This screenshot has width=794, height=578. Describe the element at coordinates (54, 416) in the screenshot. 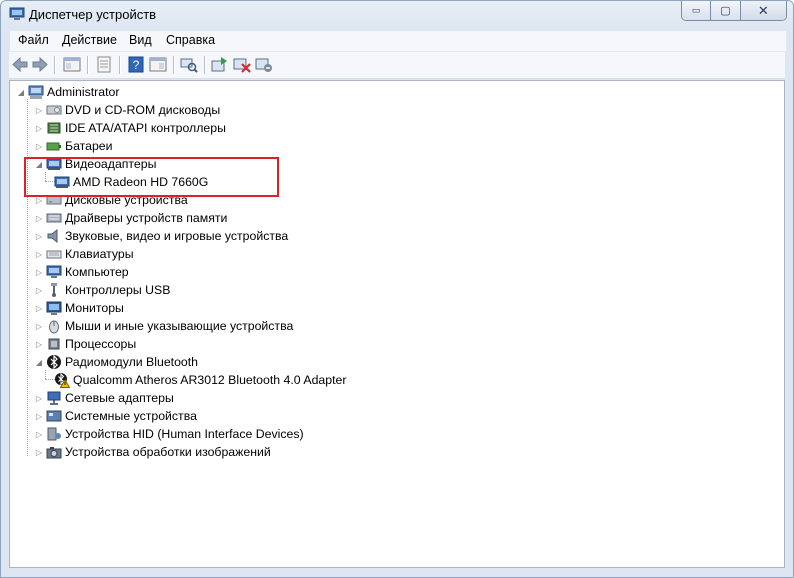

I see `system-device-icon` at that location.